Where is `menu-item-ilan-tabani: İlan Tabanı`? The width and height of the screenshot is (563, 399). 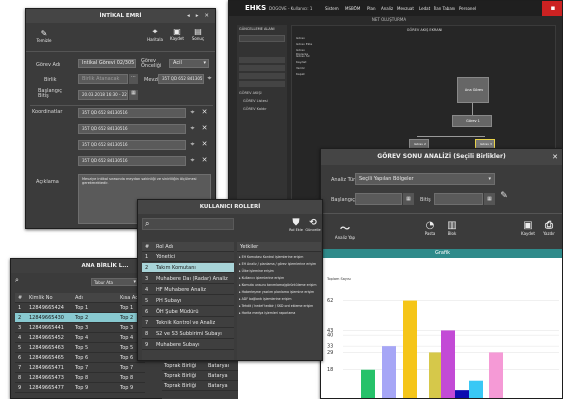 menu-item-ilan-tabani: İlan Tabanı is located at coordinates (444, 8).